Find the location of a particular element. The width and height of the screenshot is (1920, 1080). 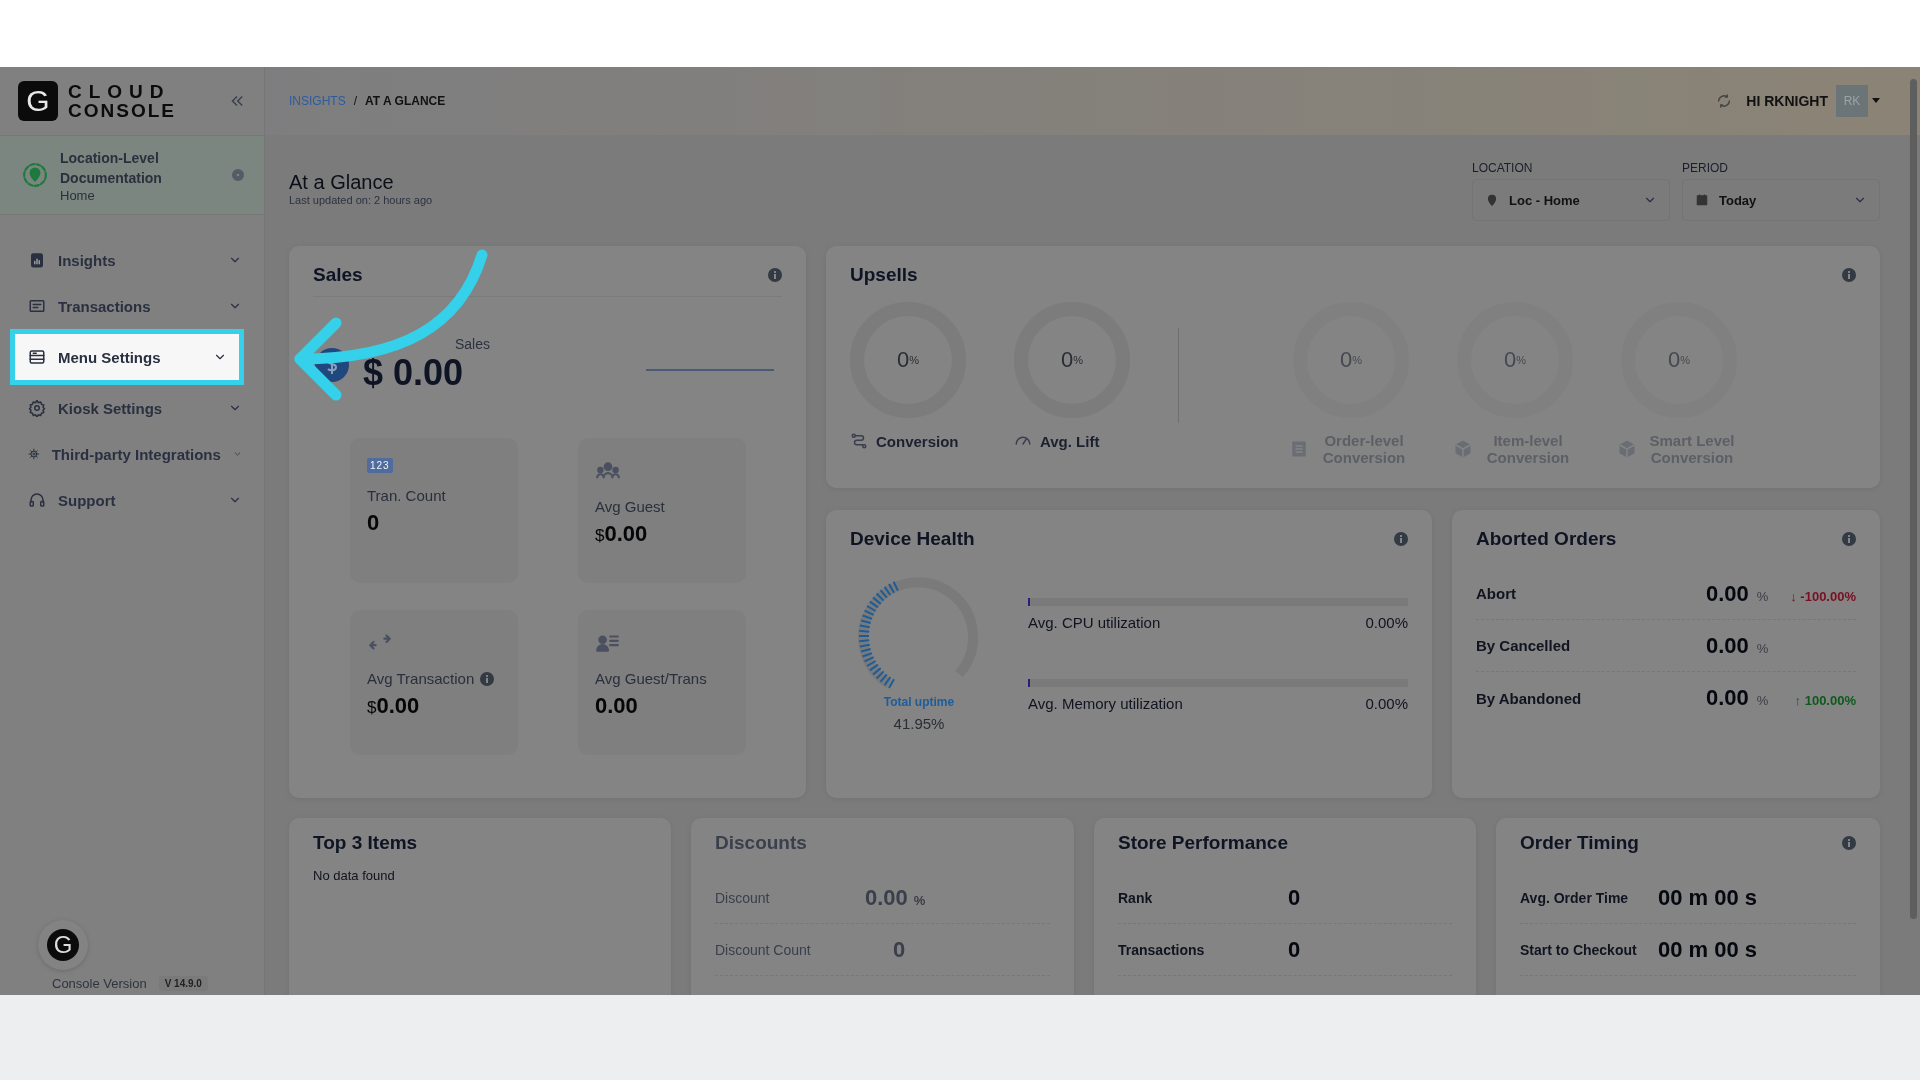

filter-select: Today is located at coordinates (1781, 200).